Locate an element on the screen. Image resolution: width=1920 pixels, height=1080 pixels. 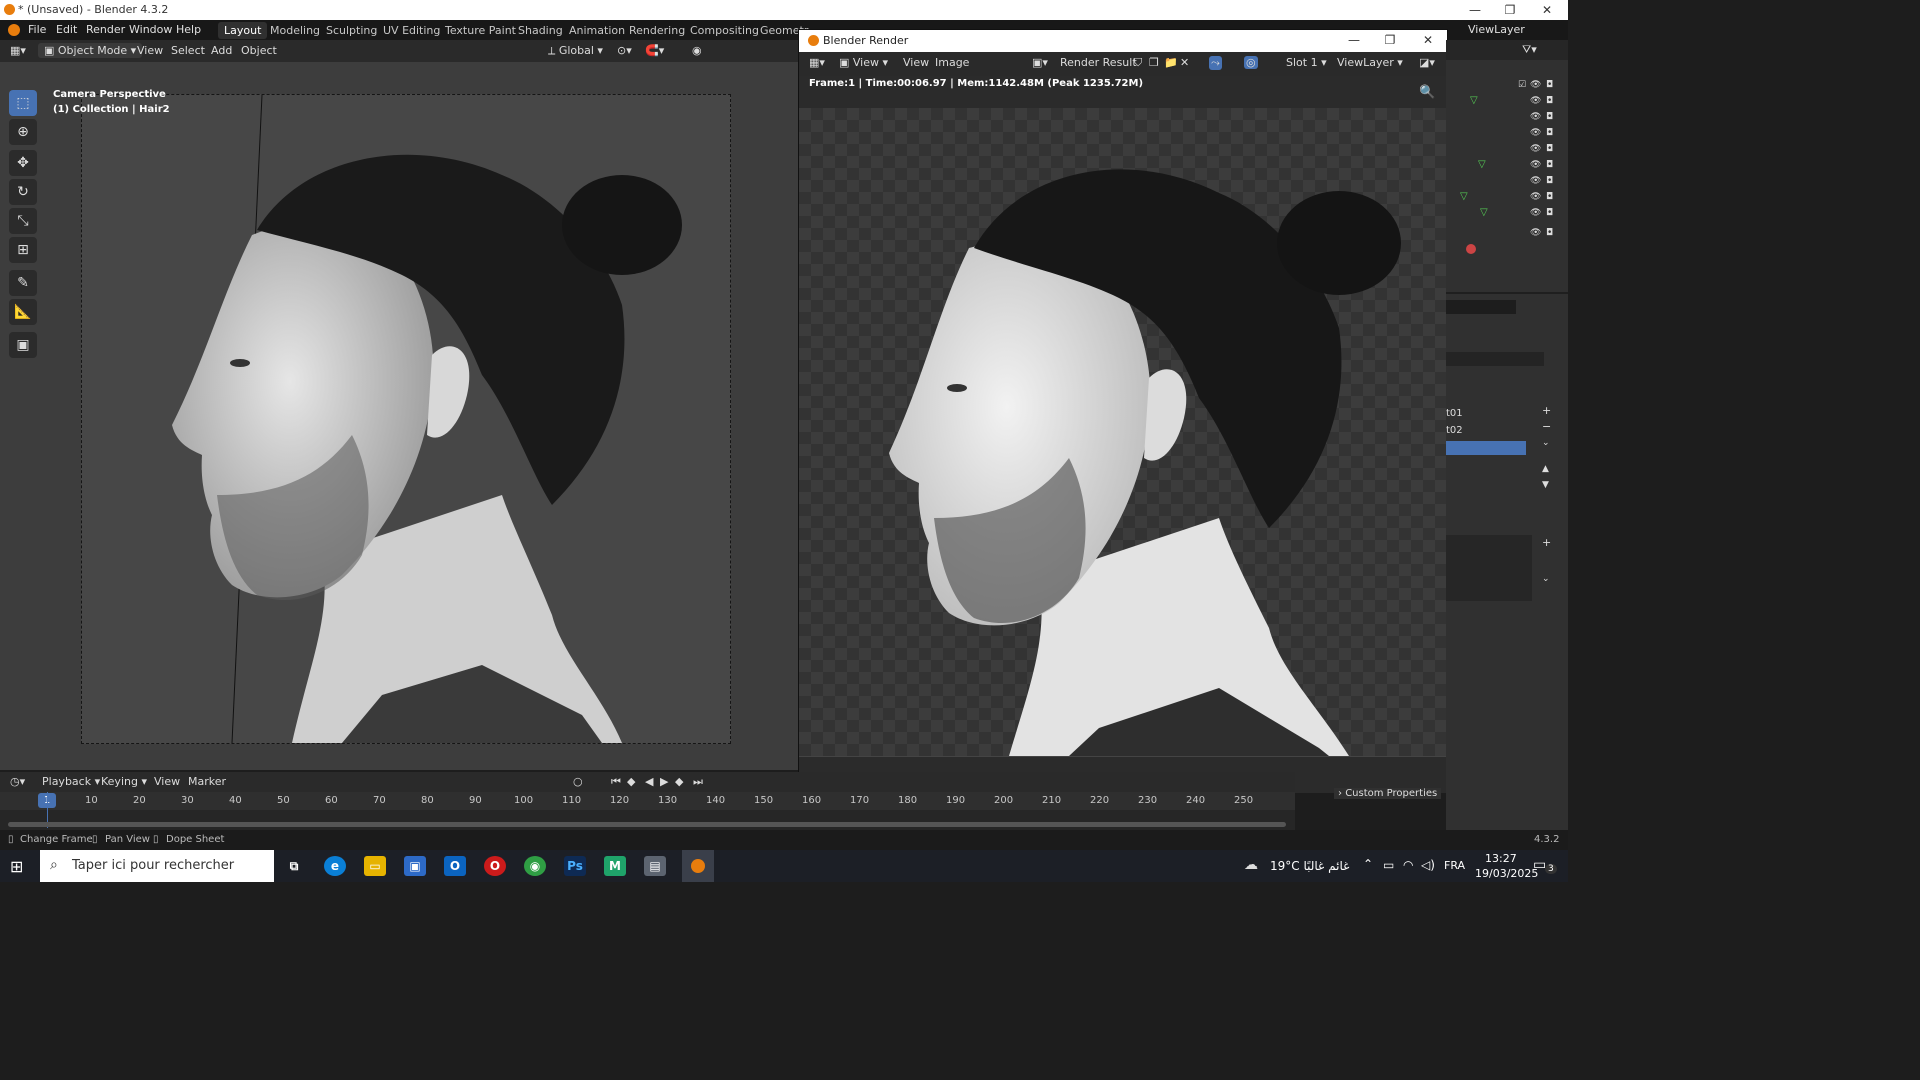
image-browse-icon: ▣▾ is located at coordinates (1040, 62).